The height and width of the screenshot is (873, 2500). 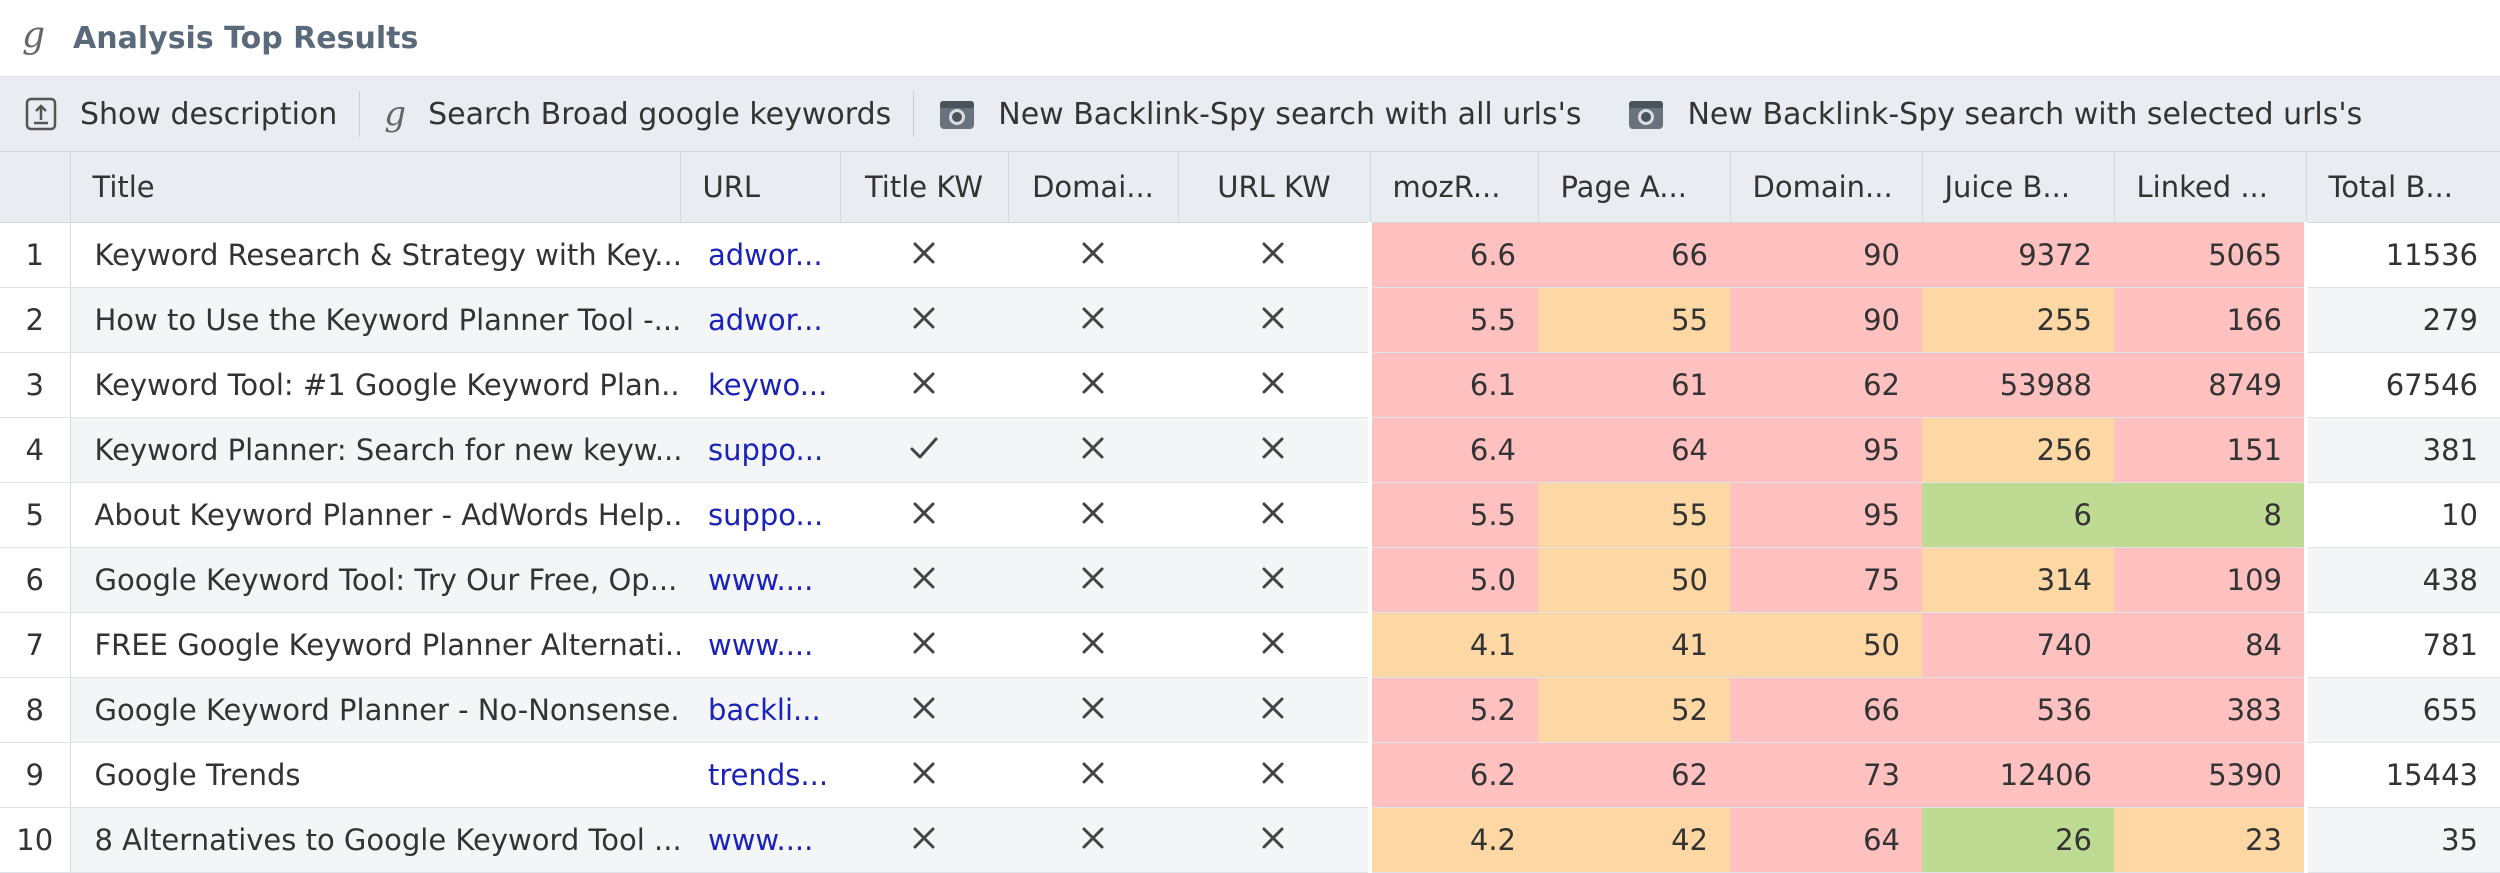 I want to click on row-number: 6, so click(x=35, y=580).